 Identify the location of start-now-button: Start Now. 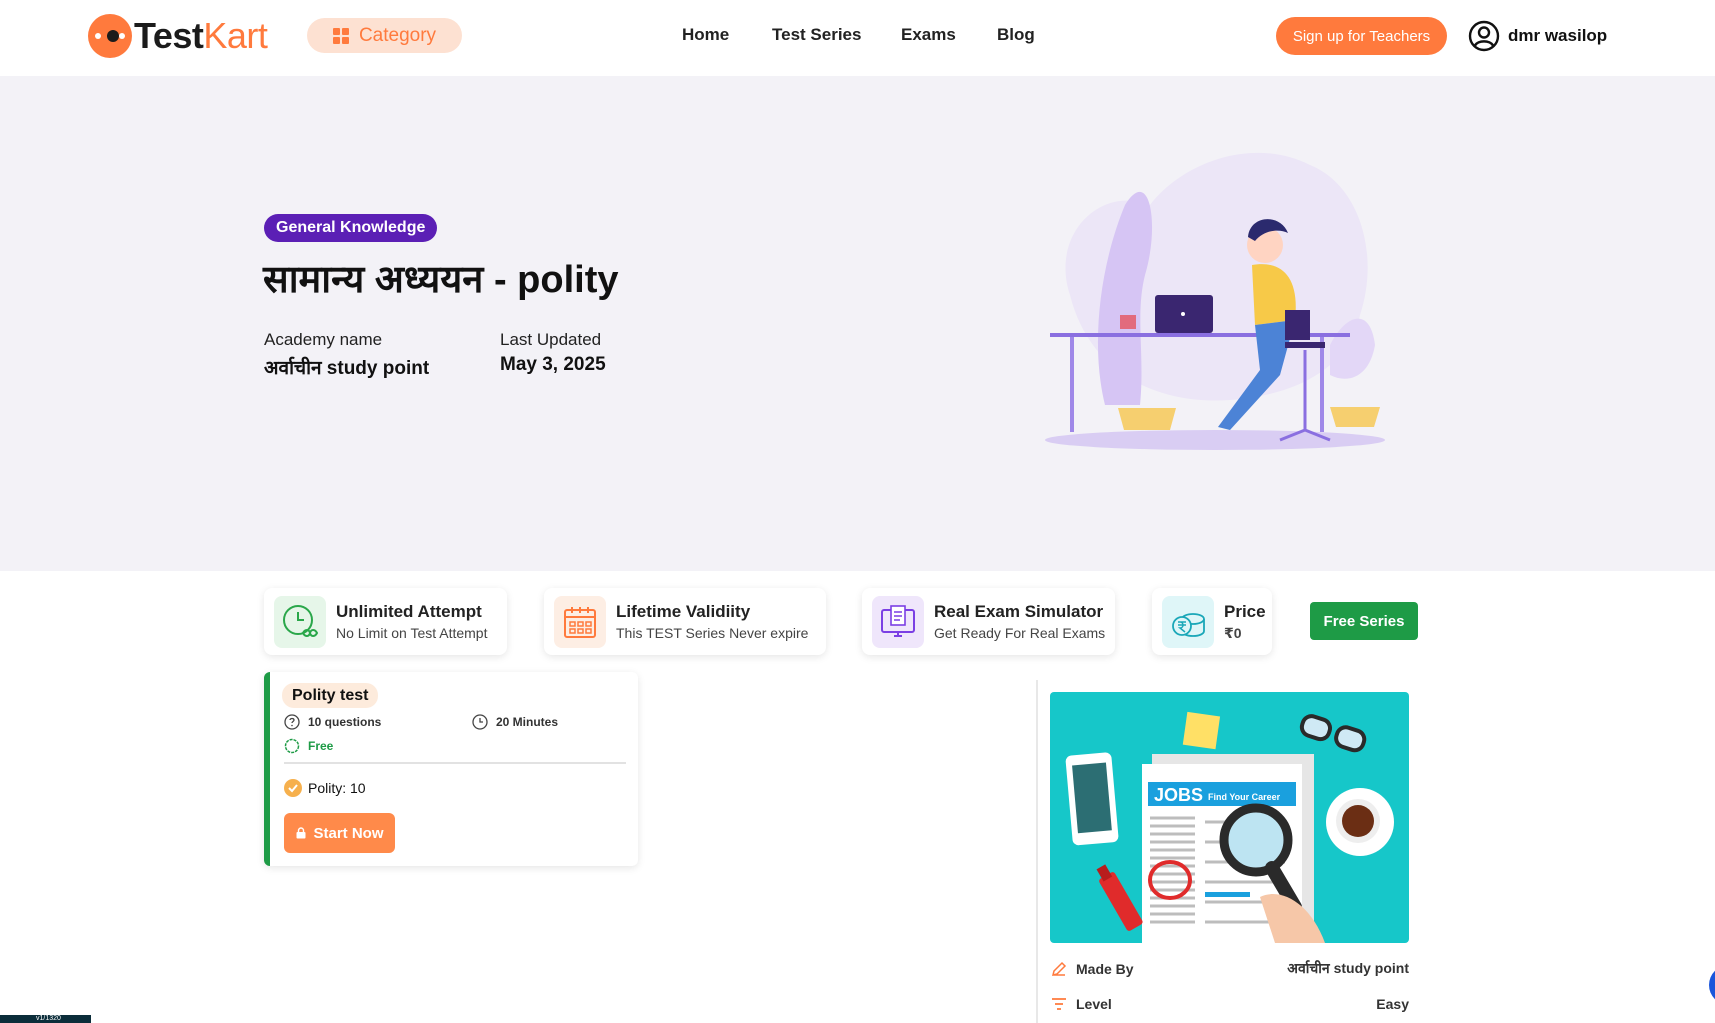
(339, 833).